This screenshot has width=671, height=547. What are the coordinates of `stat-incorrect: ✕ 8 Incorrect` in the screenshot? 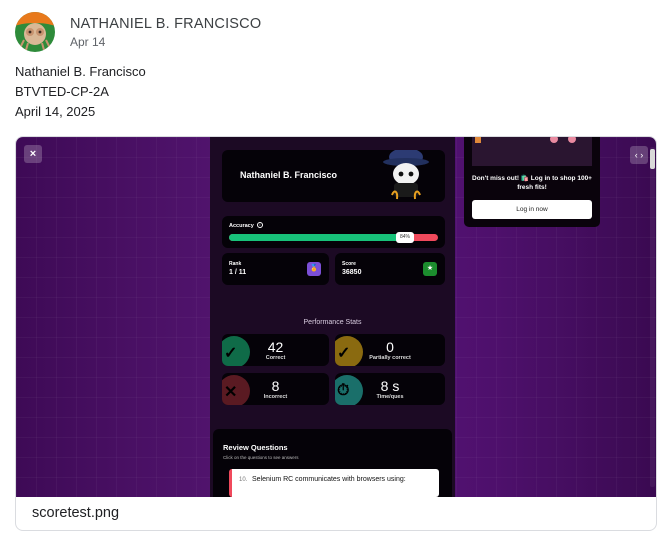 It's located at (275, 389).